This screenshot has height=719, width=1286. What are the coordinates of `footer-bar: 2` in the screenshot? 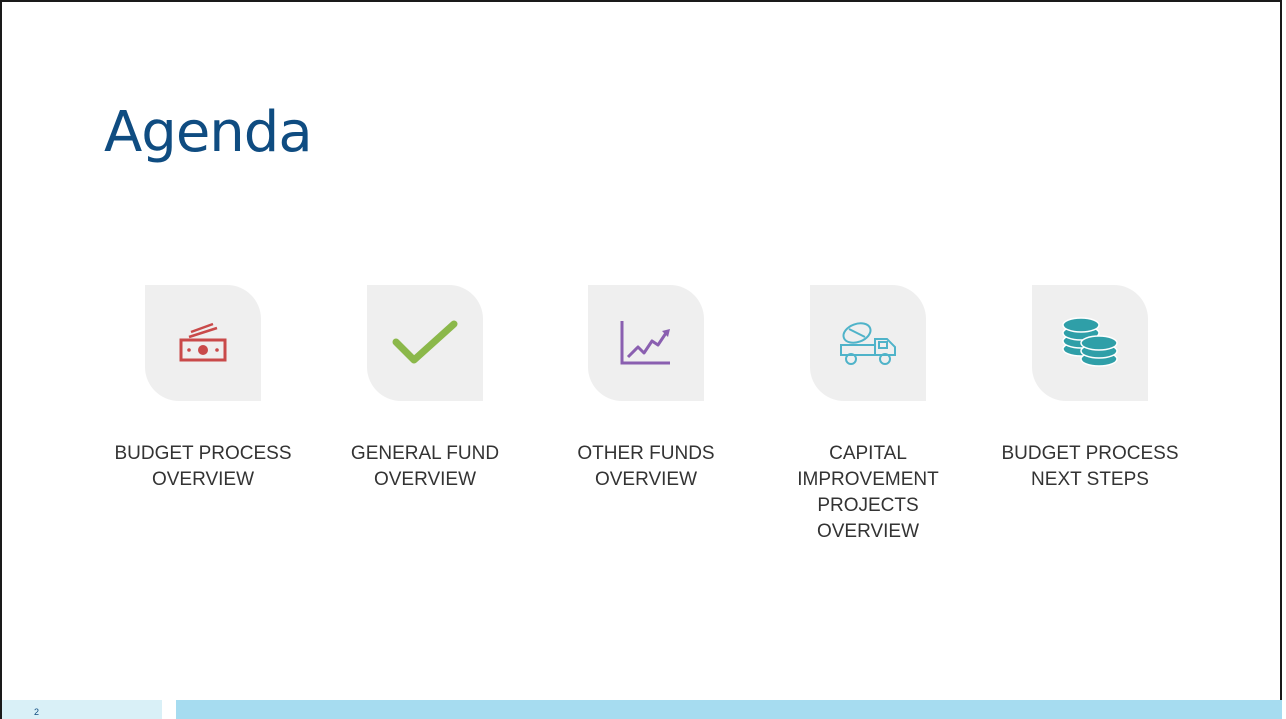 It's located at (643, 709).